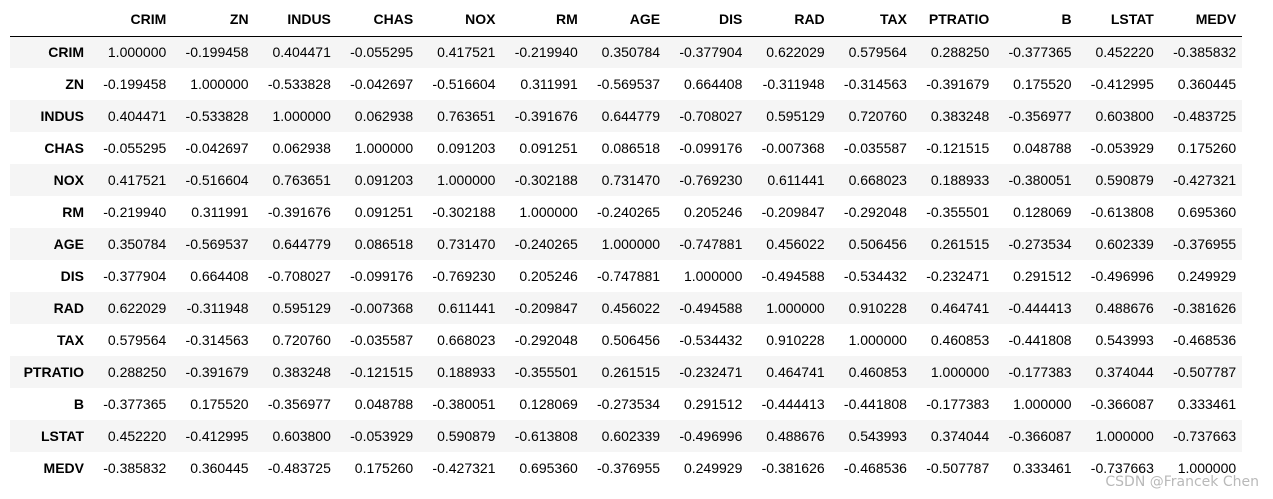 The image size is (1273, 499). Describe the element at coordinates (213, 20) in the screenshot. I see `column-header-zn: ZN` at that location.